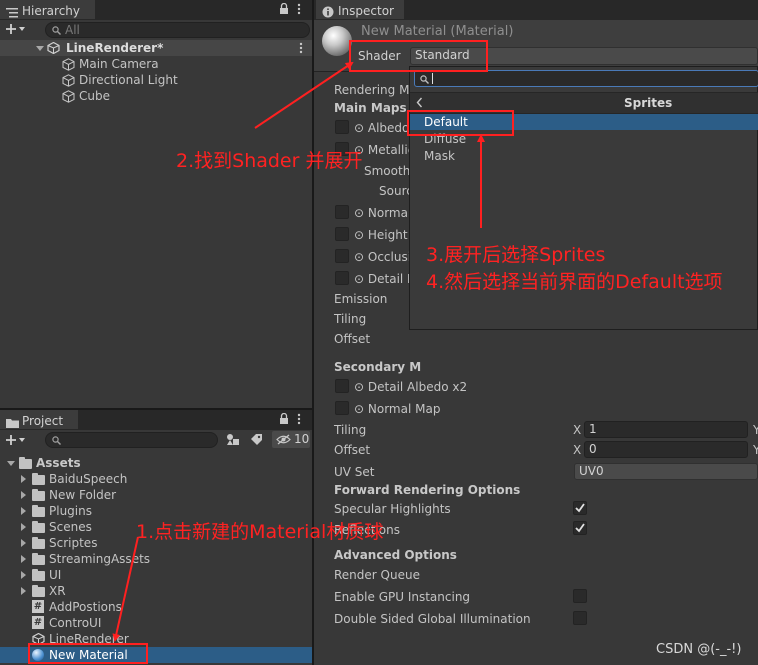 The height and width of the screenshot is (665, 758). What do you see at coordinates (574, 282) in the screenshot?
I see `annotation-step4: 4.然后选择当前界面的Default选项` at bounding box center [574, 282].